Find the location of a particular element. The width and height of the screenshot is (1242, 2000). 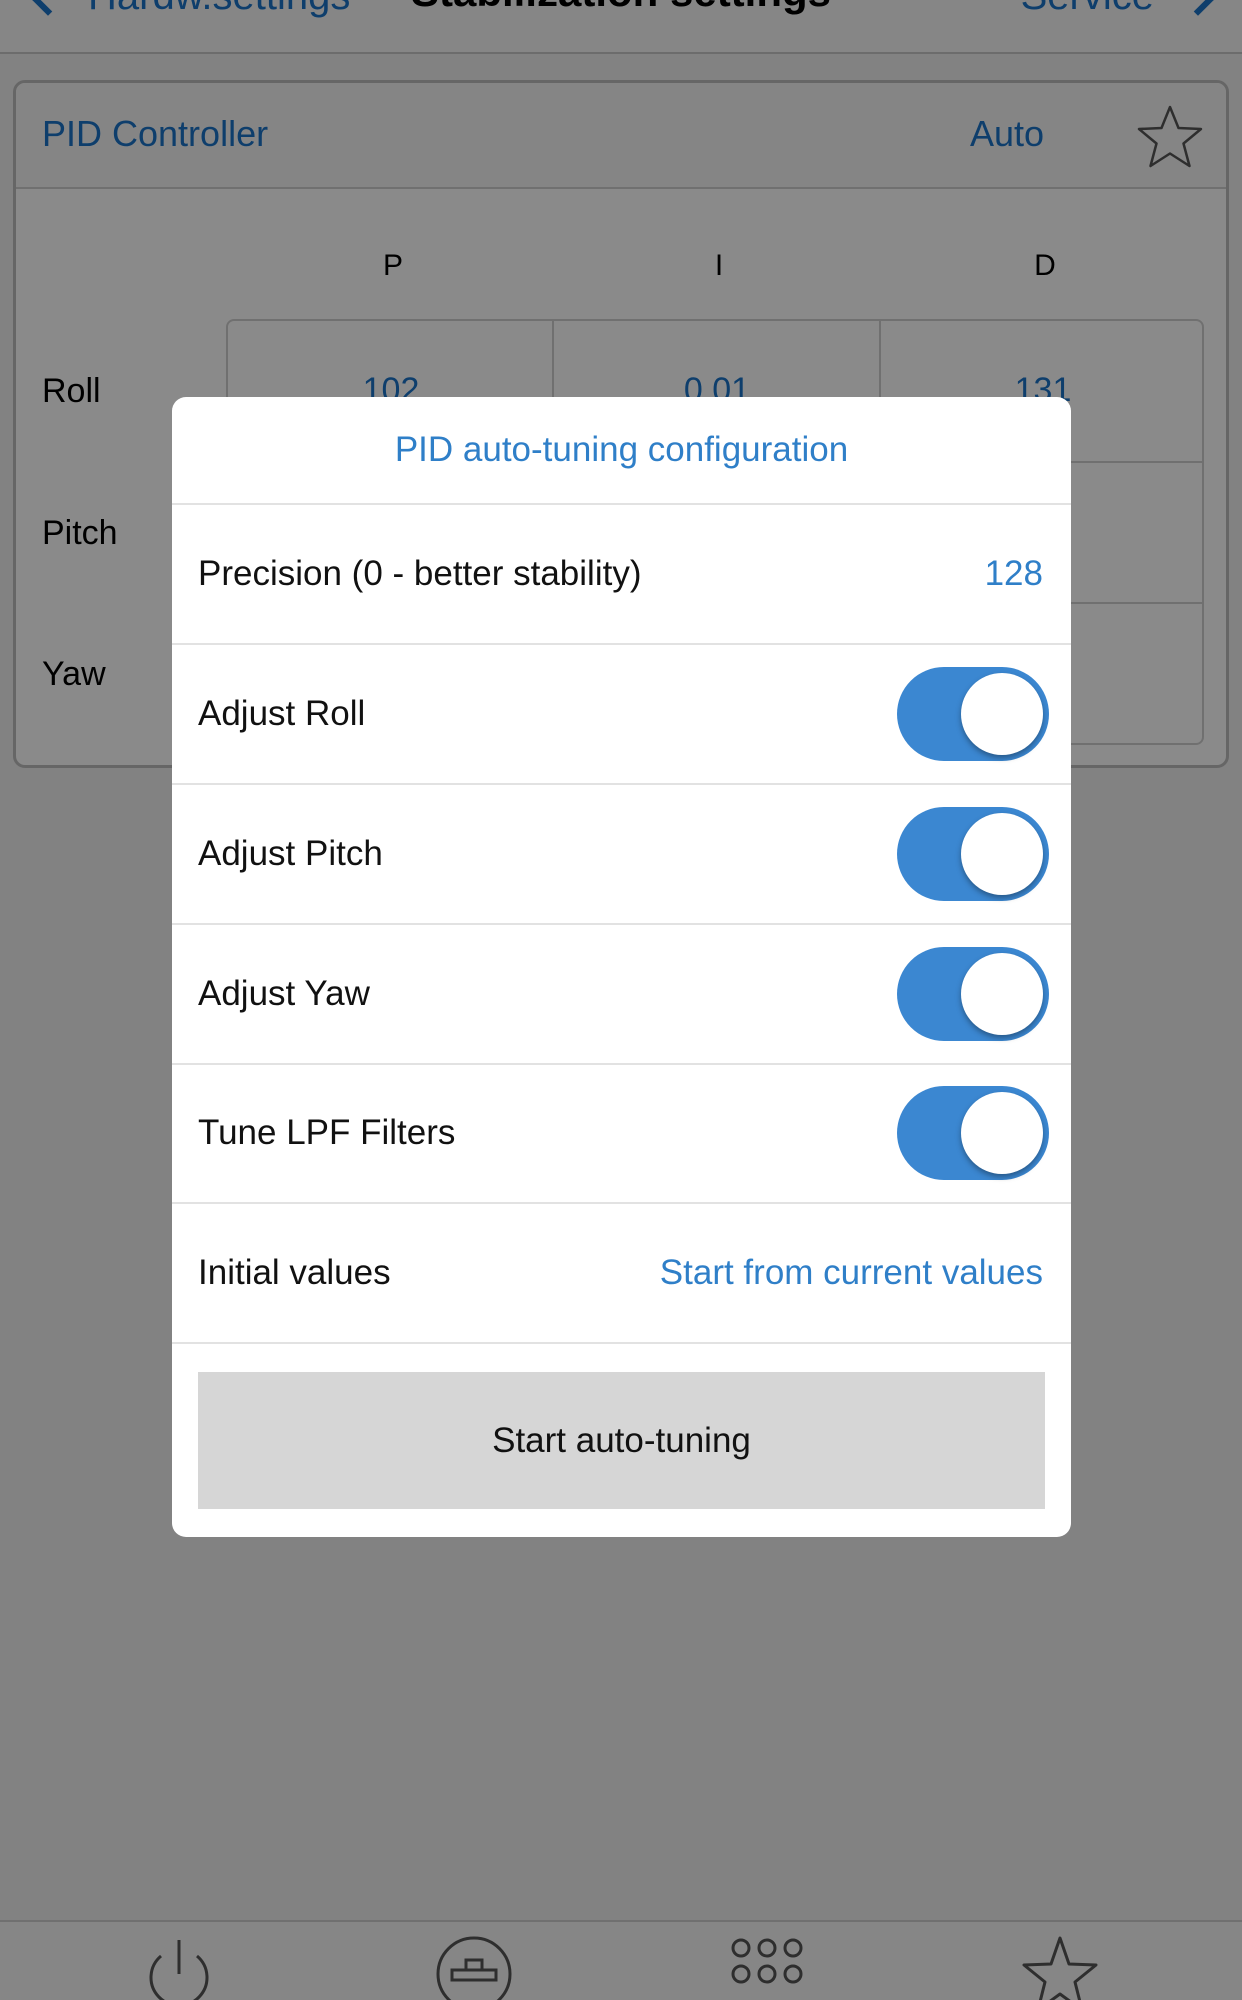

adjust-roll-row: Adjust Roll is located at coordinates (621, 715).